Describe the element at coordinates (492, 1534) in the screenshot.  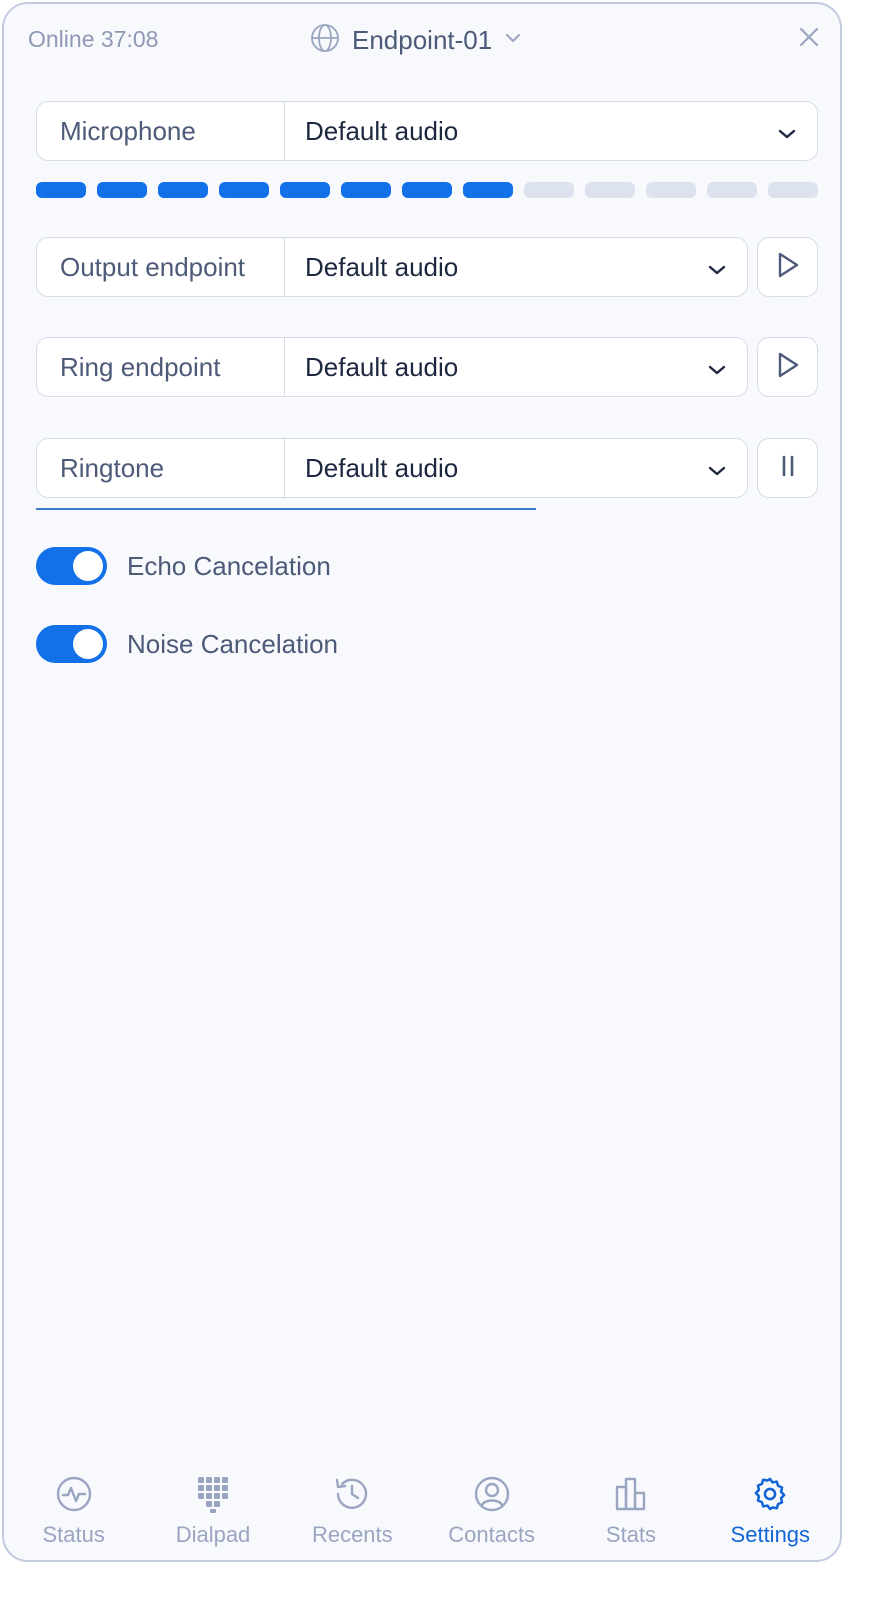
I see `tab-contacts-label: Contacts` at that location.